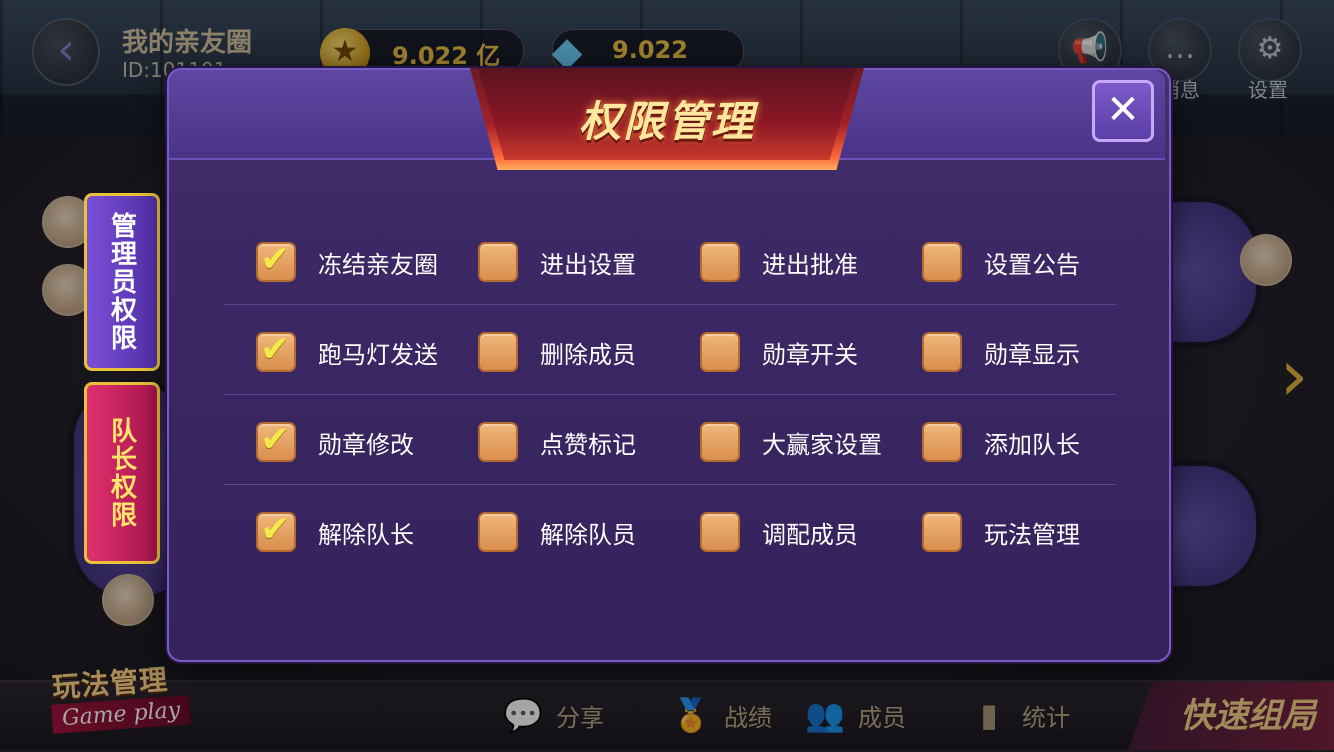 This screenshot has height=752, width=1334. Describe the element at coordinates (810, 534) in the screenshot. I see `permission-label: 调配成员` at that location.